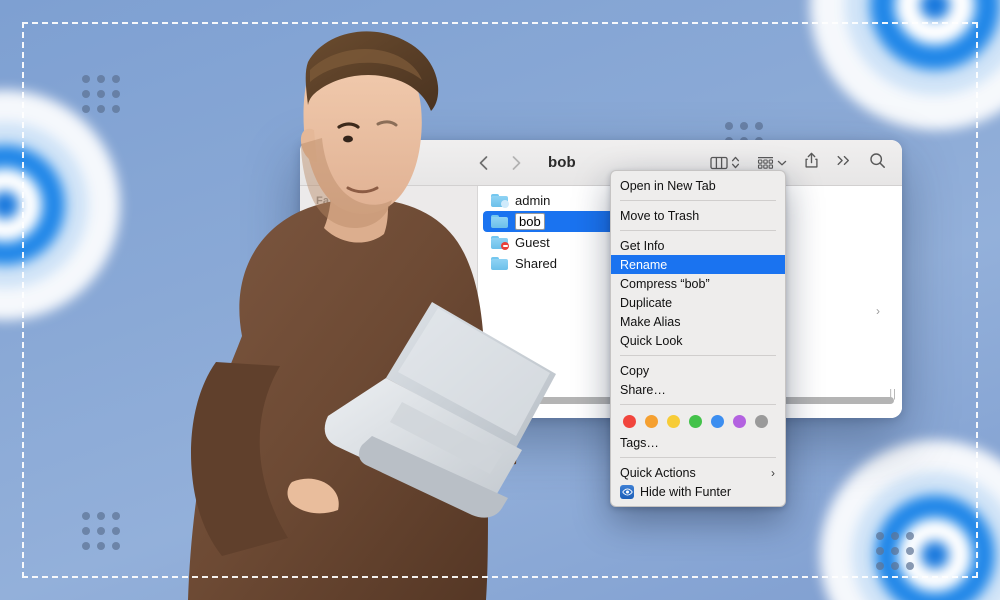 The image size is (1000, 600). I want to click on share-button, so click(811, 163).